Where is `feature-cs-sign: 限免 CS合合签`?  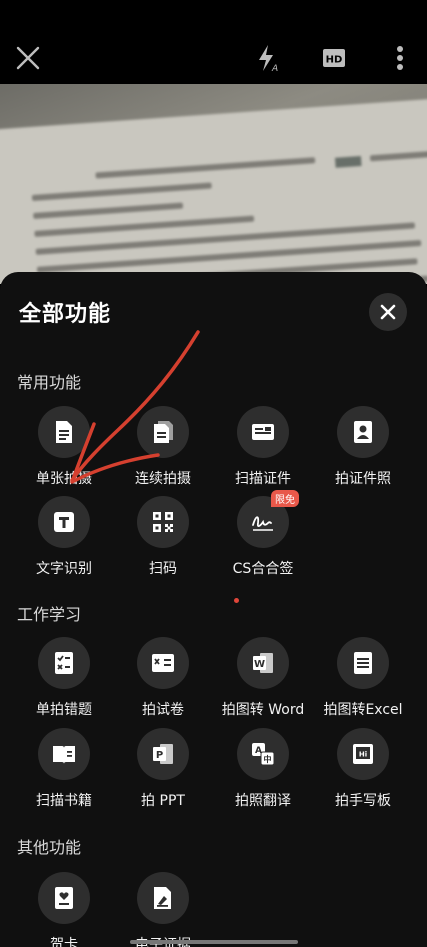 feature-cs-sign: 限免 CS合合签 is located at coordinates (263, 534).